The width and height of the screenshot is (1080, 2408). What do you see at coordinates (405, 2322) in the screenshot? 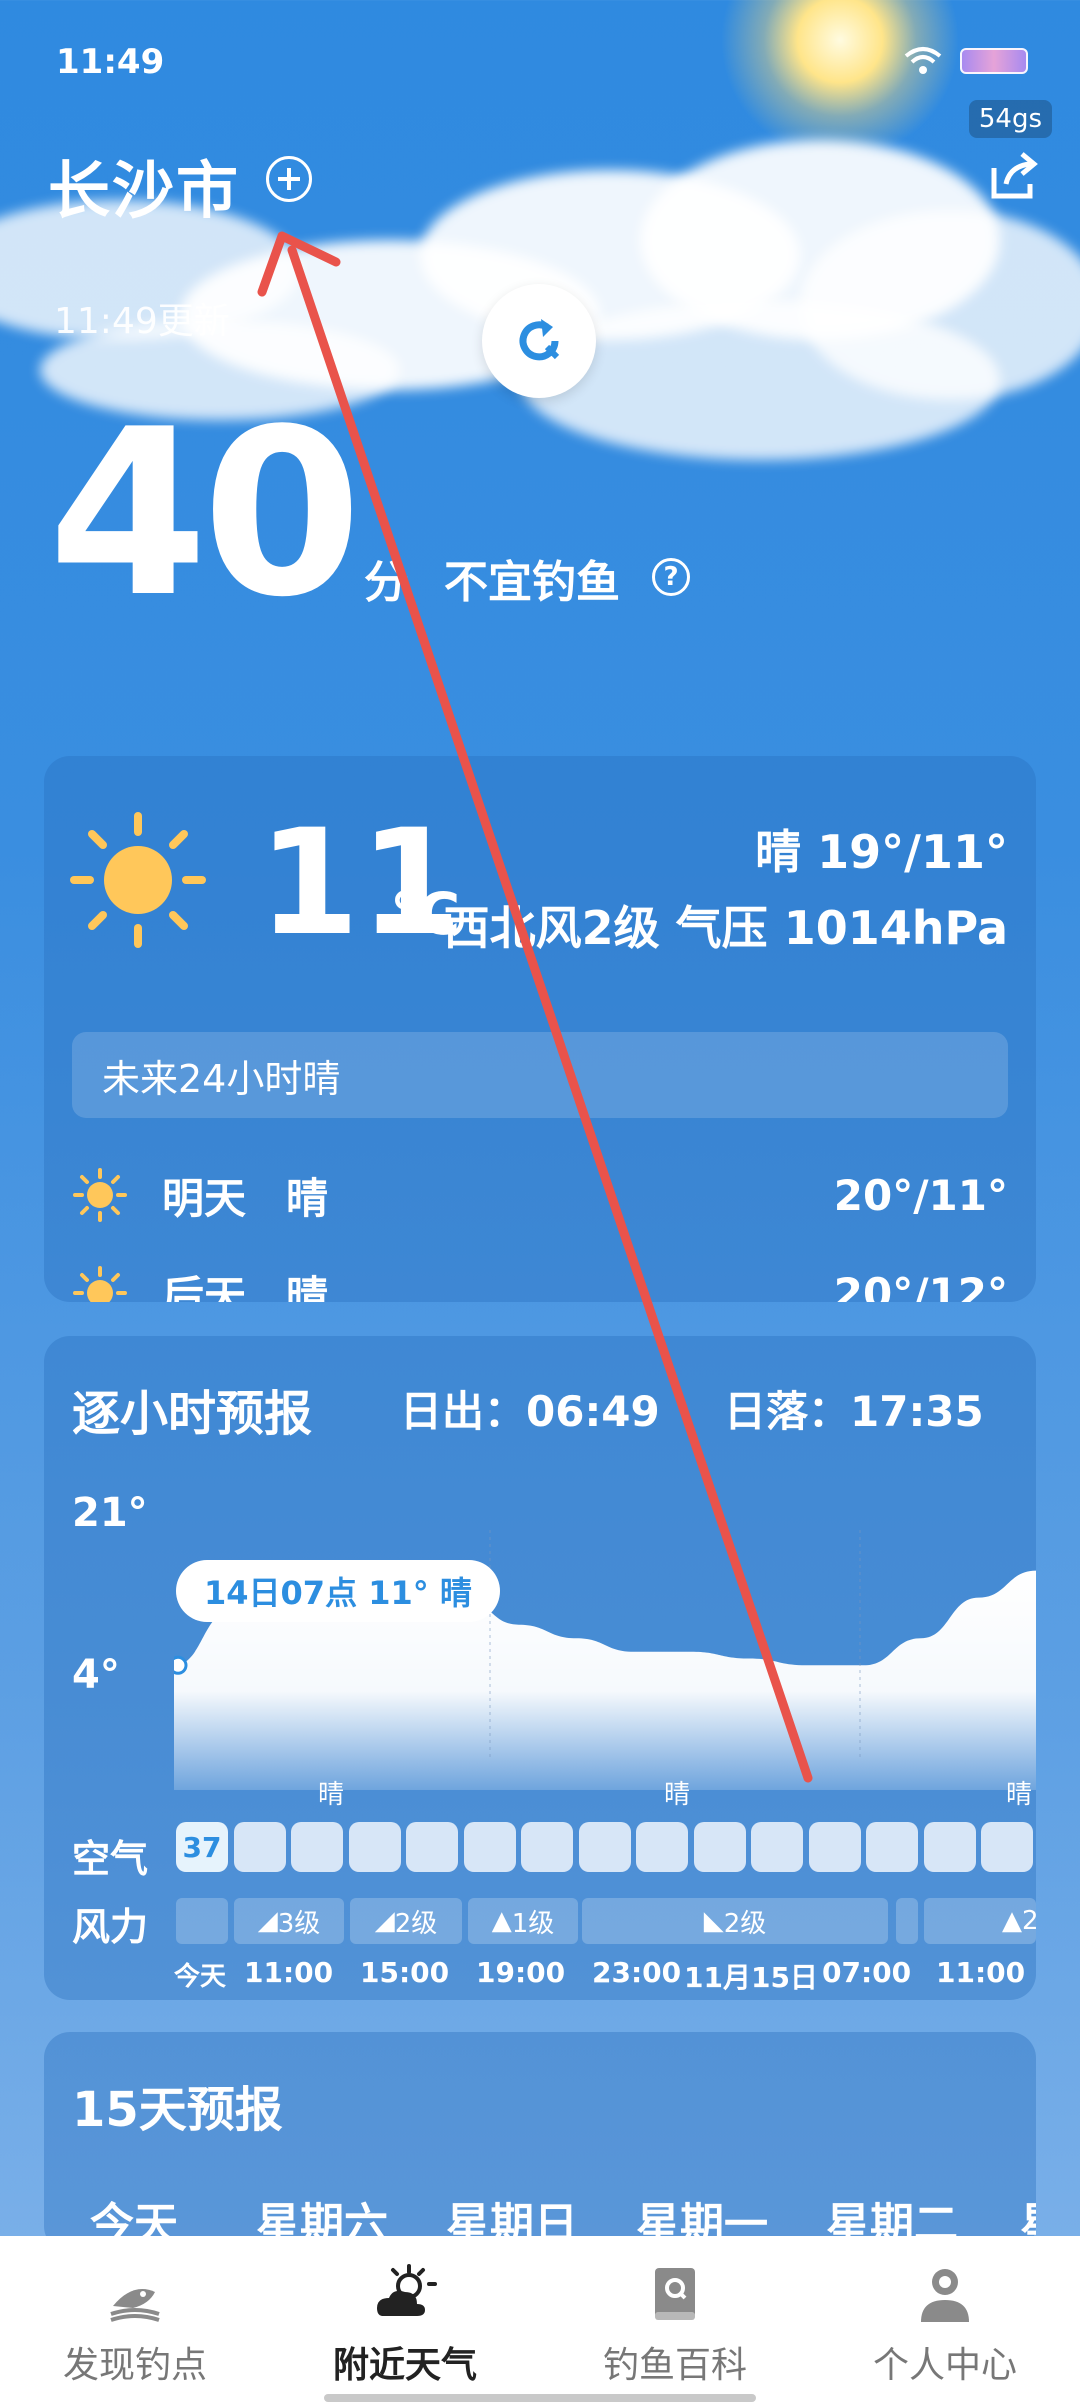
I see `nav-nearby-weather: 附近天气` at bounding box center [405, 2322].